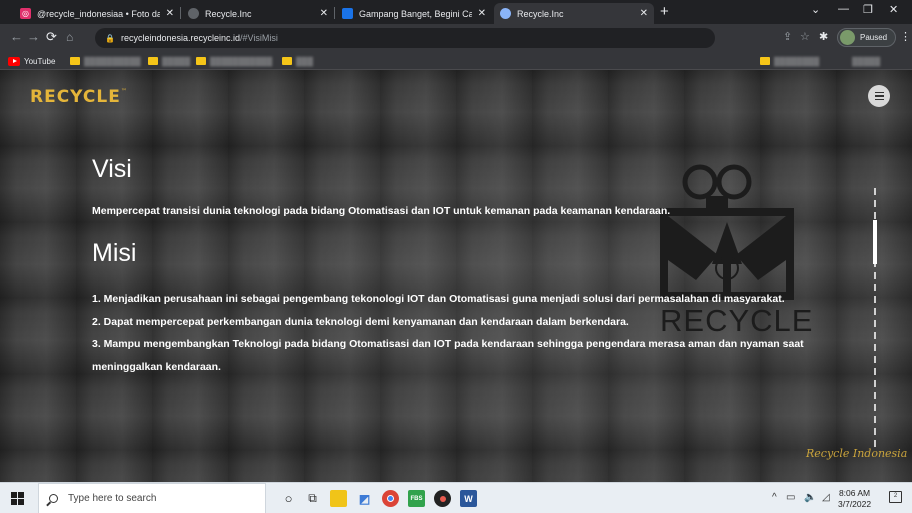 This screenshot has height=513, width=912. What do you see at coordinates (774, 497) in the screenshot?
I see `show-hidden-icons: ^` at bounding box center [774, 497].